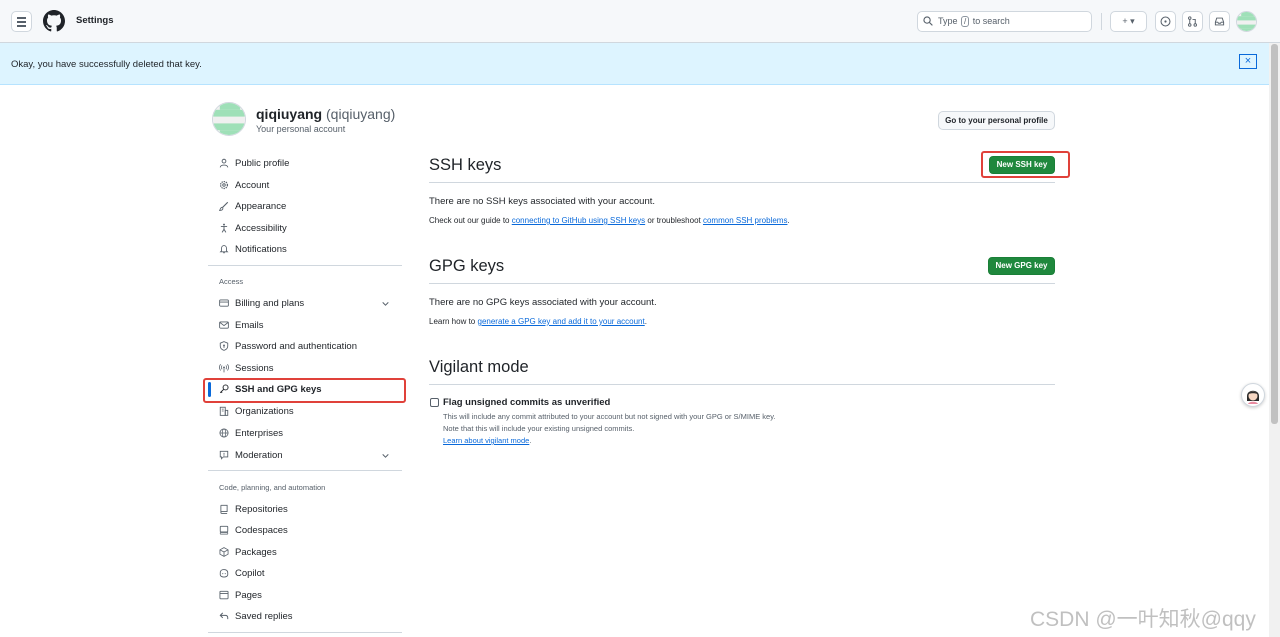  I want to click on sidebar-item-billing: Billing and plans, so click(305, 303).